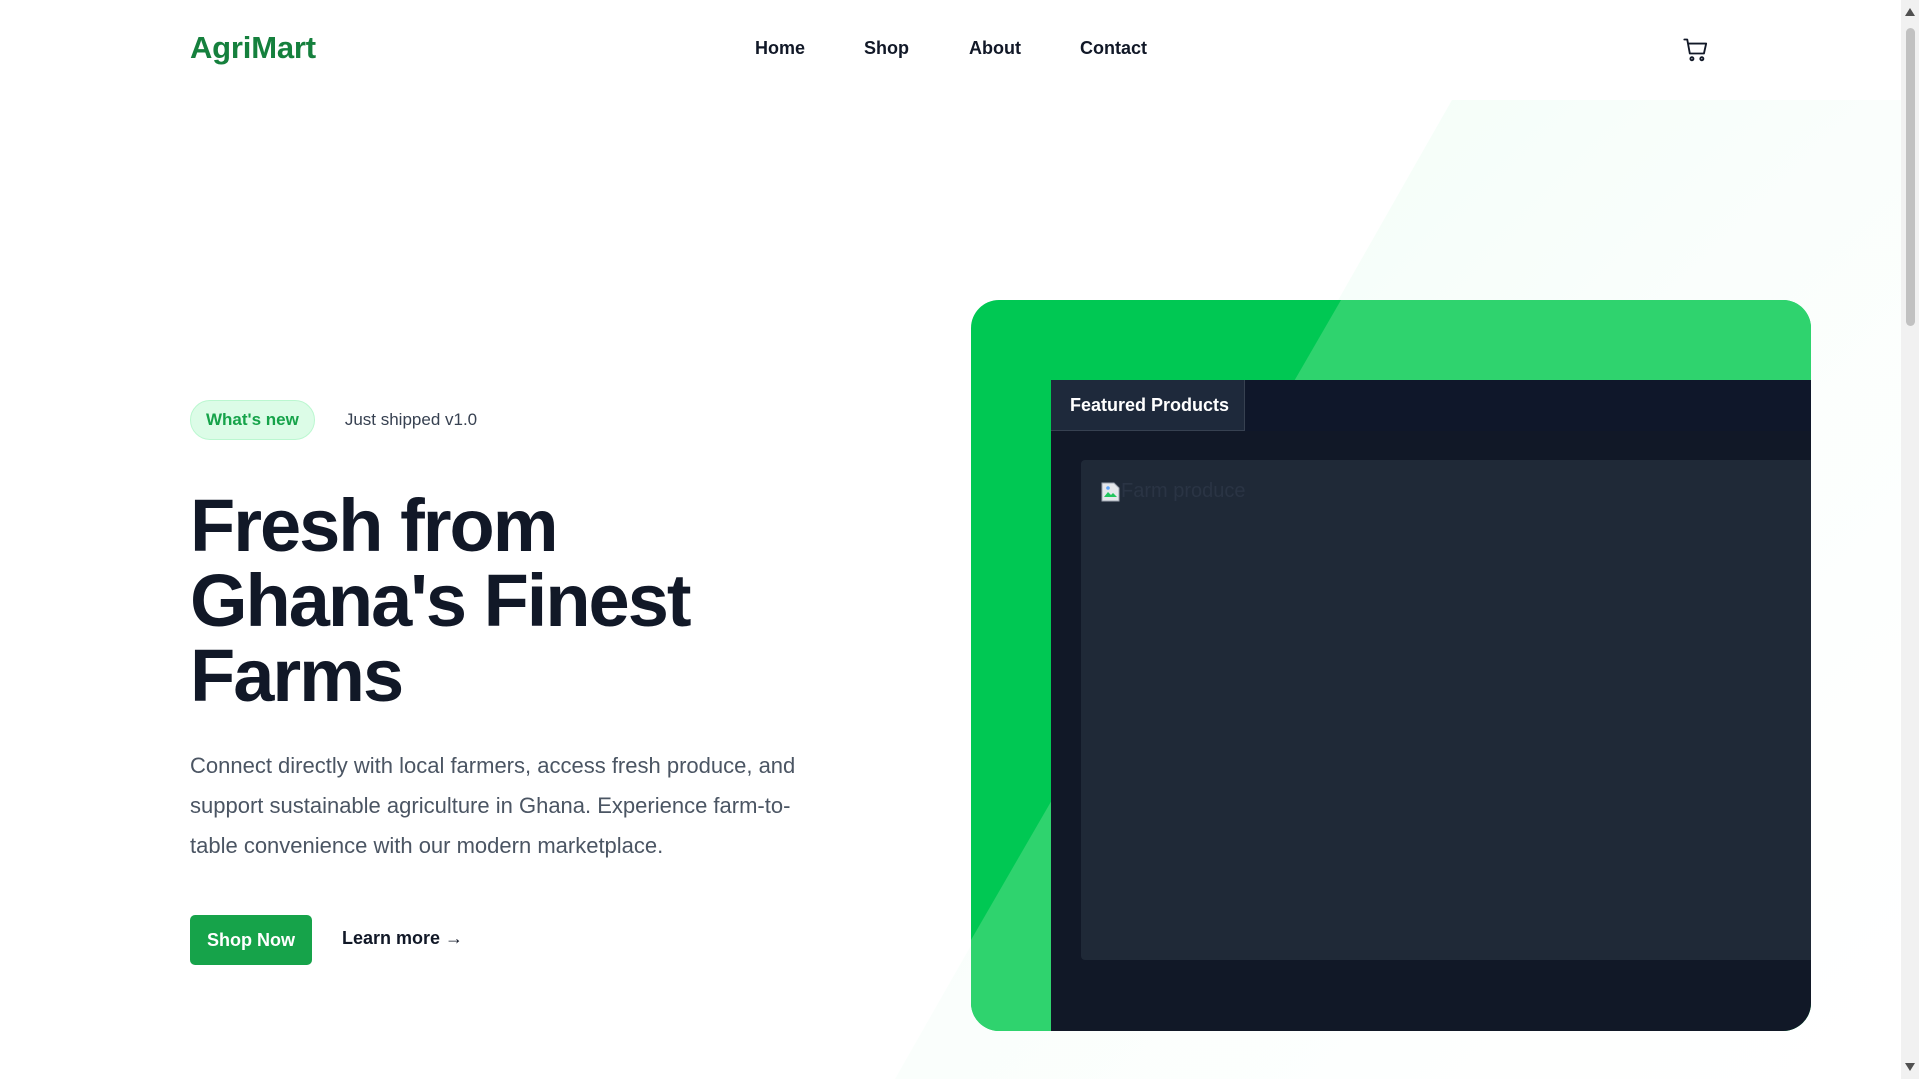 The height and width of the screenshot is (1079, 1919). What do you see at coordinates (1110, 491) in the screenshot?
I see `broken-image-icon` at bounding box center [1110, 491].